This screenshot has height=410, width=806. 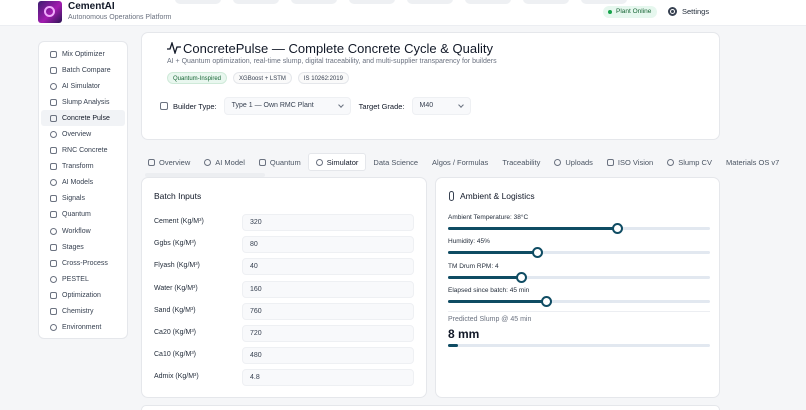 I want to click on sidebar-item-concrete-pulse: Concrete Pulse, so click(x=83, y=118).